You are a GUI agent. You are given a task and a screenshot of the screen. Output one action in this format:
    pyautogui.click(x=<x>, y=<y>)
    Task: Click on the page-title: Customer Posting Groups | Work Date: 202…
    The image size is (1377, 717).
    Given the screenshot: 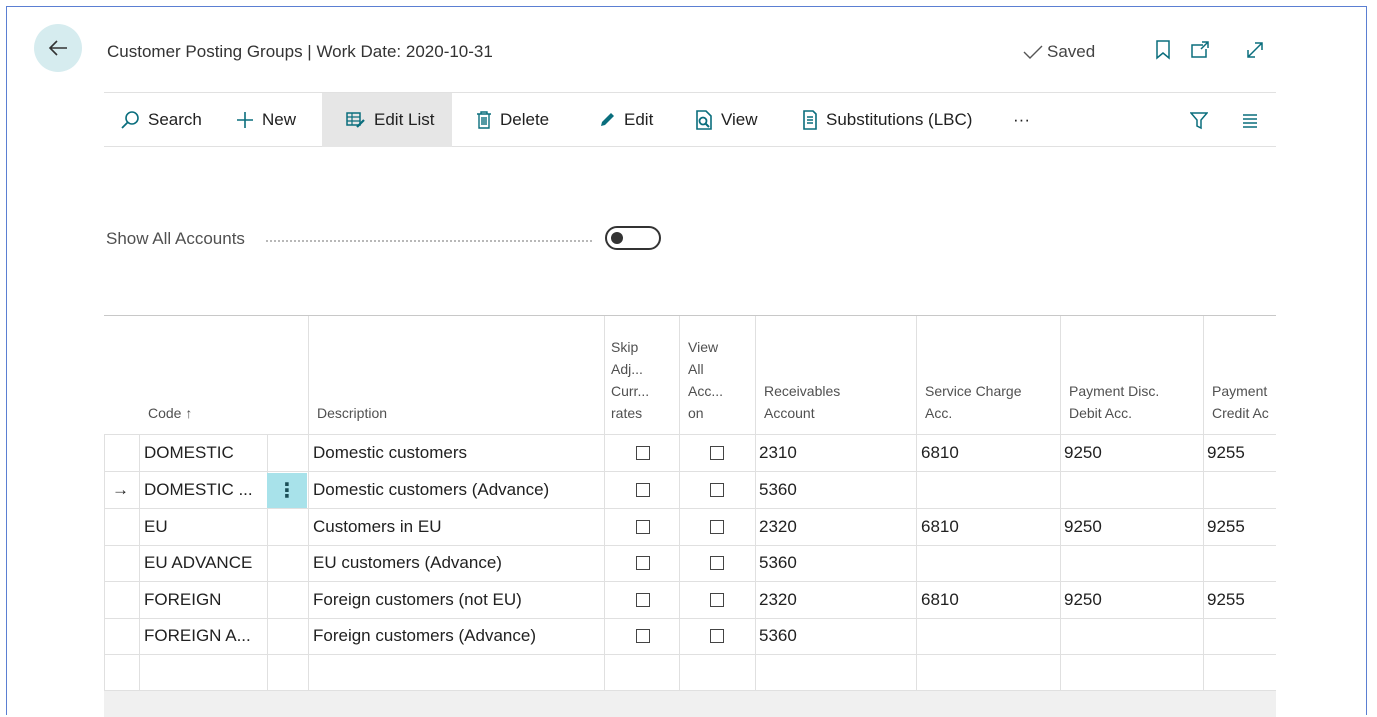 What is the action you would take?
    pyautogui.click(x=300, y=51)
    